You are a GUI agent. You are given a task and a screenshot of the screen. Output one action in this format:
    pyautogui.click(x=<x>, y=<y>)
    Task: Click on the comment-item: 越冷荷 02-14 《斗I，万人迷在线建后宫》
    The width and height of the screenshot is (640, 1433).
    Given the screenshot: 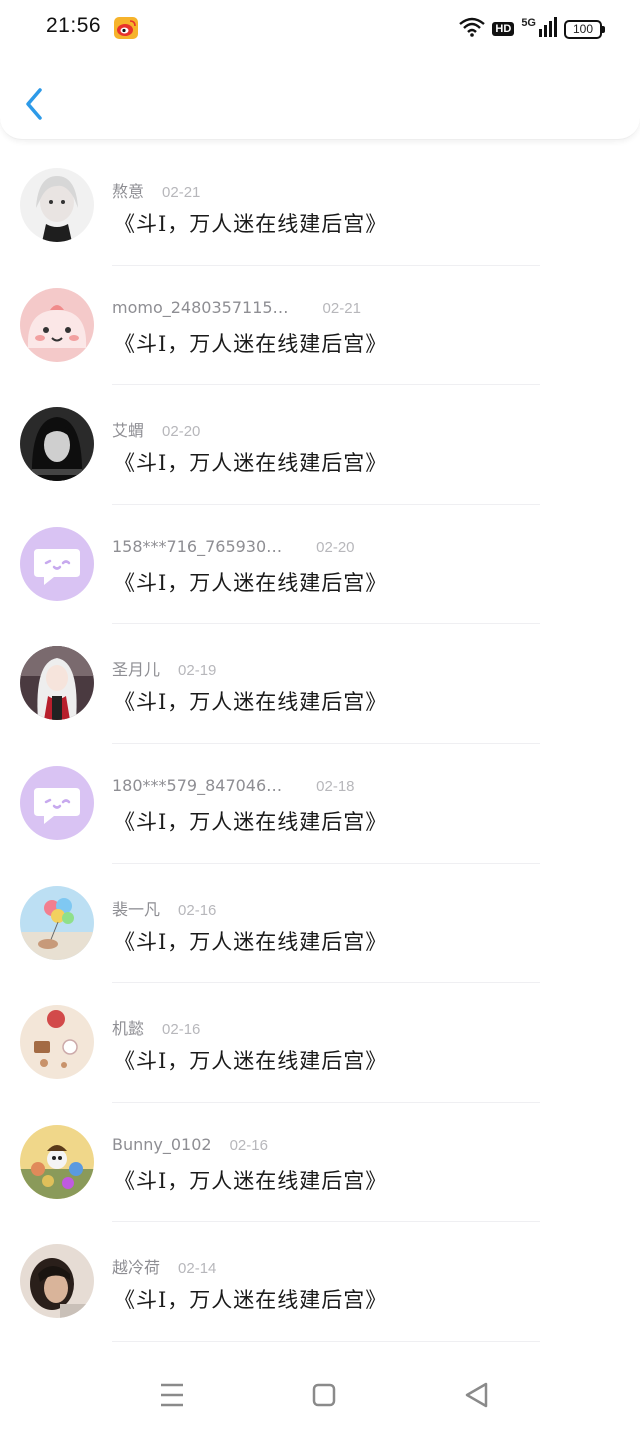 What is the action you would take?
    pyautogui.click(x=320, y=1282)
    